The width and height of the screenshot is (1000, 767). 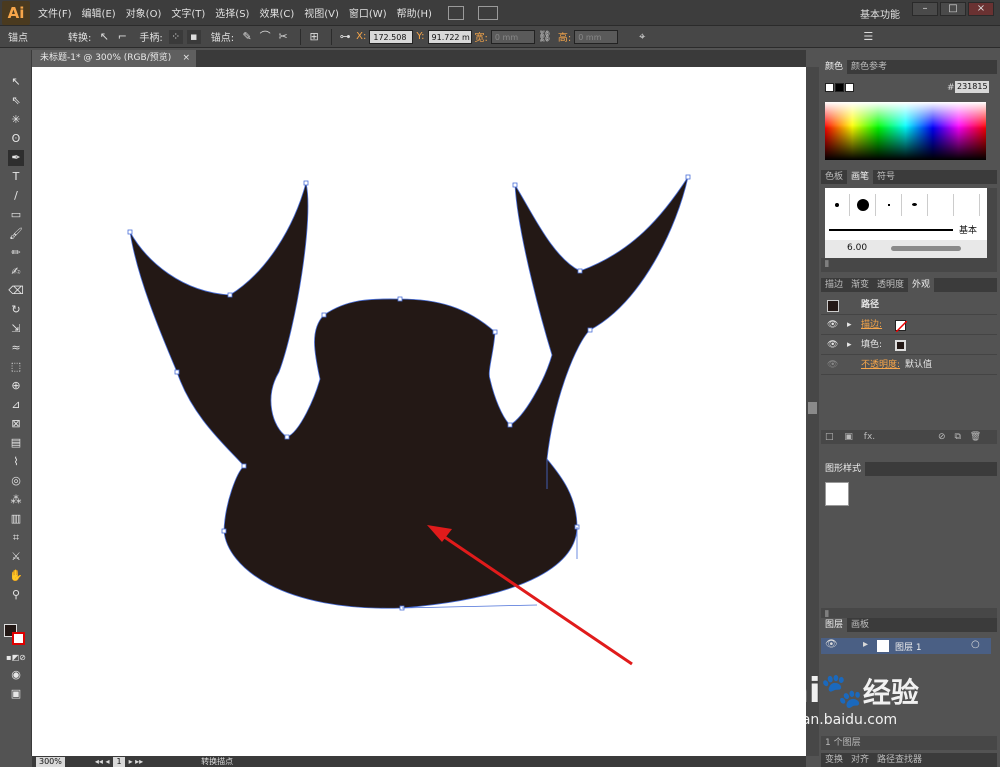 What do you see at coordinates (972, 87) in the screenshot?
I see `hex-color-field: 231815` at bounding box center [972, 87].